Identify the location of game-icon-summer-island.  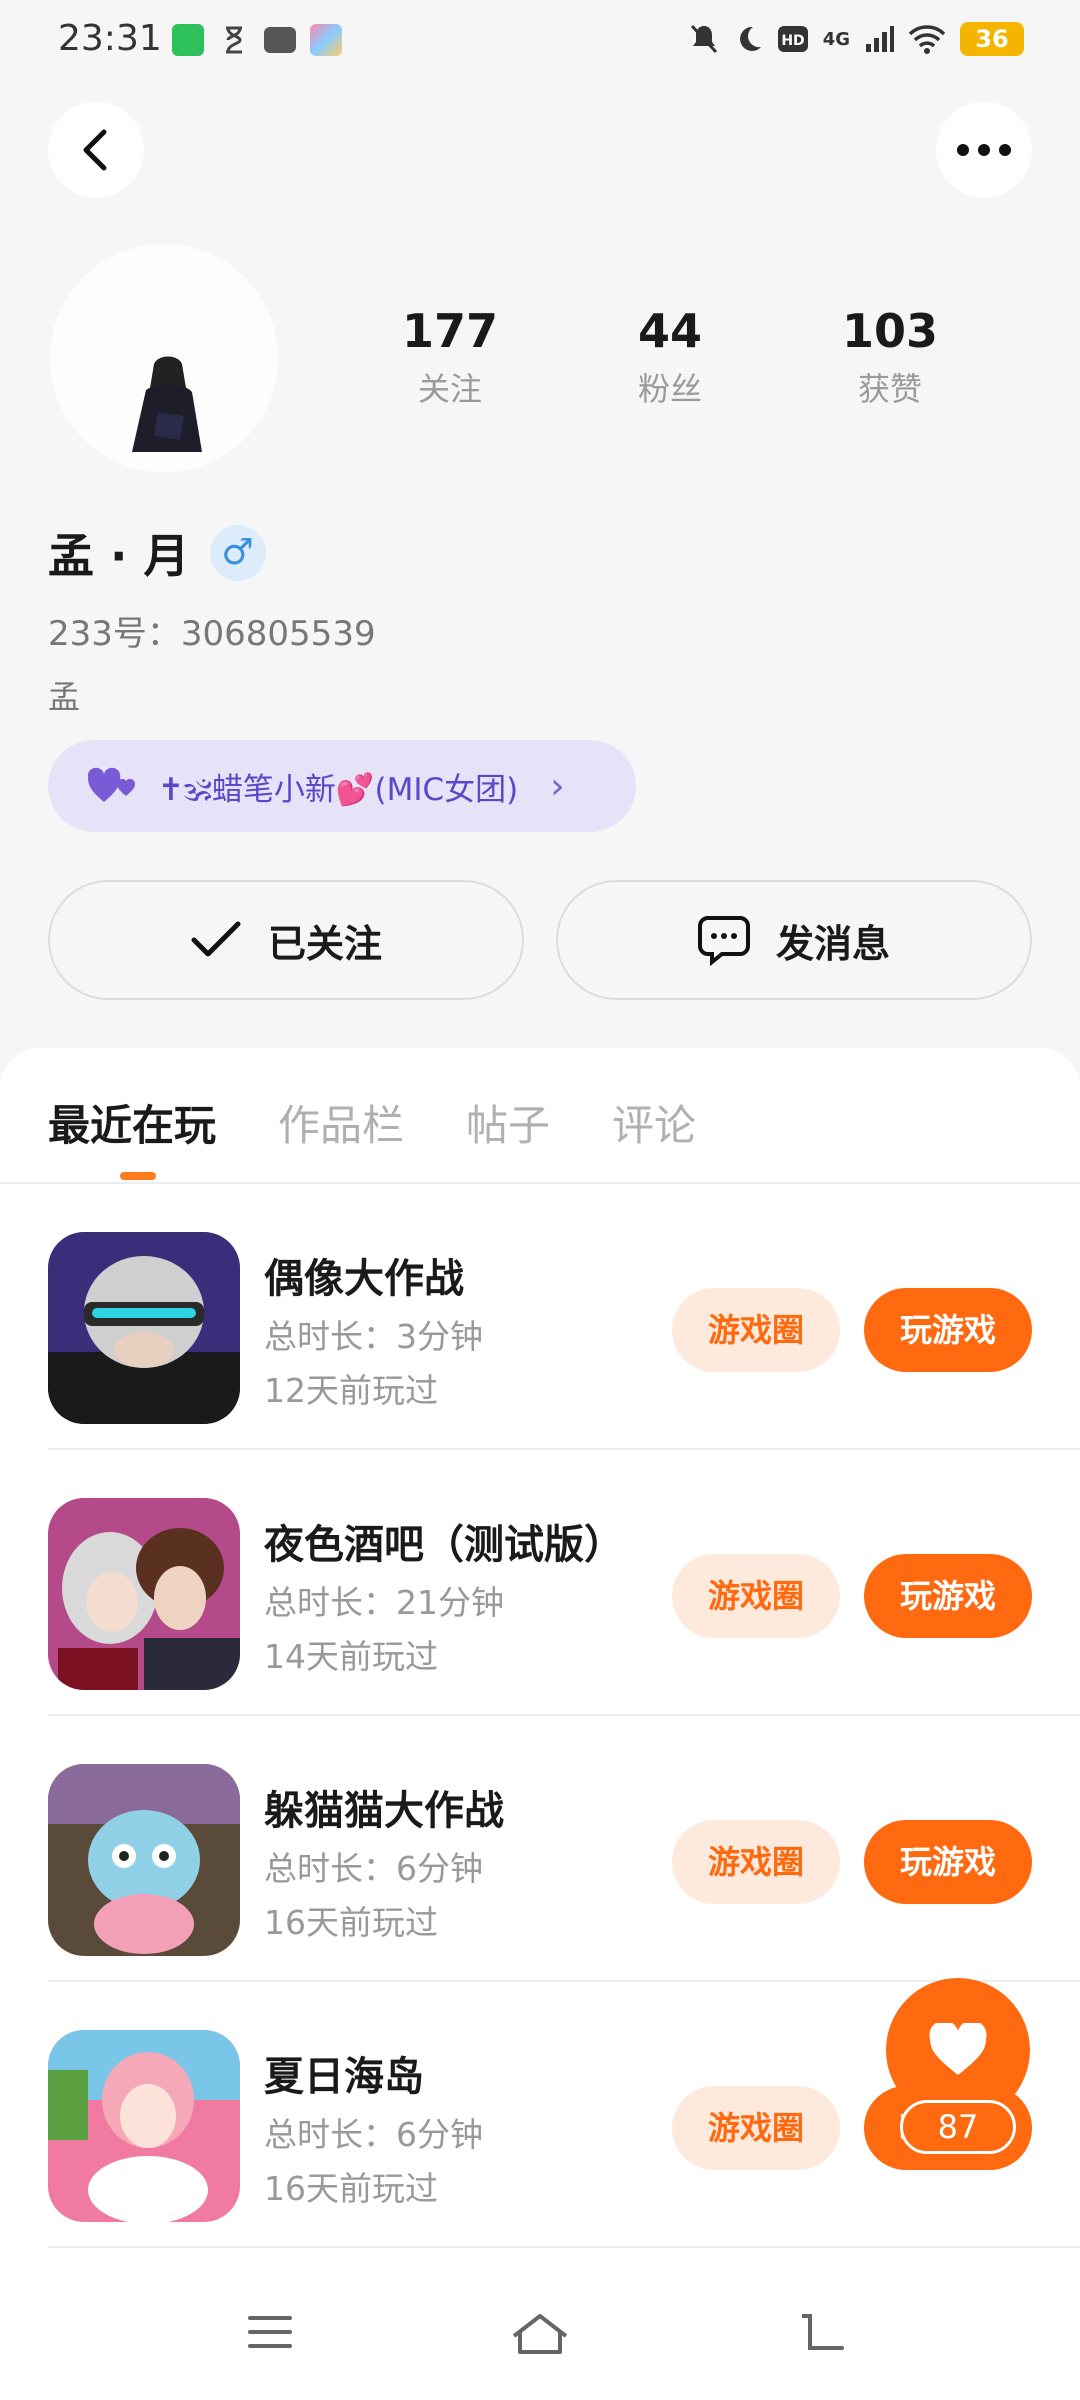
(144, 2126).